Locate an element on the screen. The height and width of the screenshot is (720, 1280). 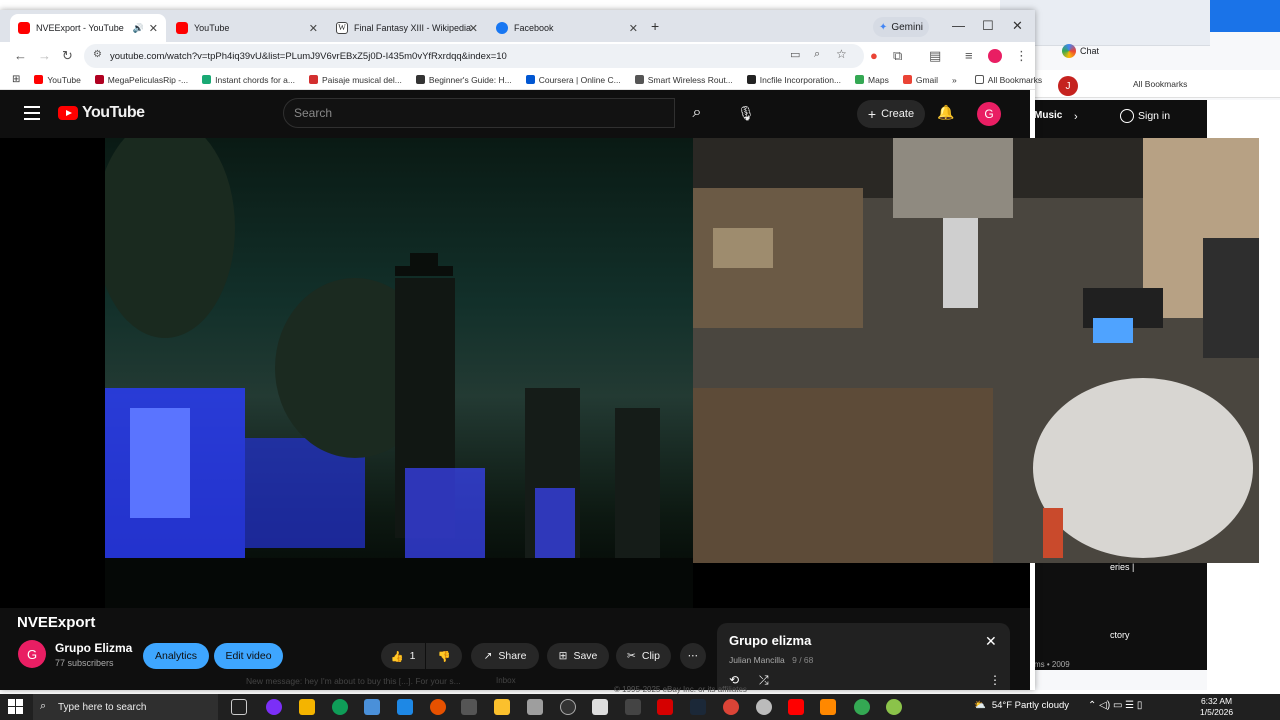
analytics-button: Analytics is located at coordinates (176, 656).